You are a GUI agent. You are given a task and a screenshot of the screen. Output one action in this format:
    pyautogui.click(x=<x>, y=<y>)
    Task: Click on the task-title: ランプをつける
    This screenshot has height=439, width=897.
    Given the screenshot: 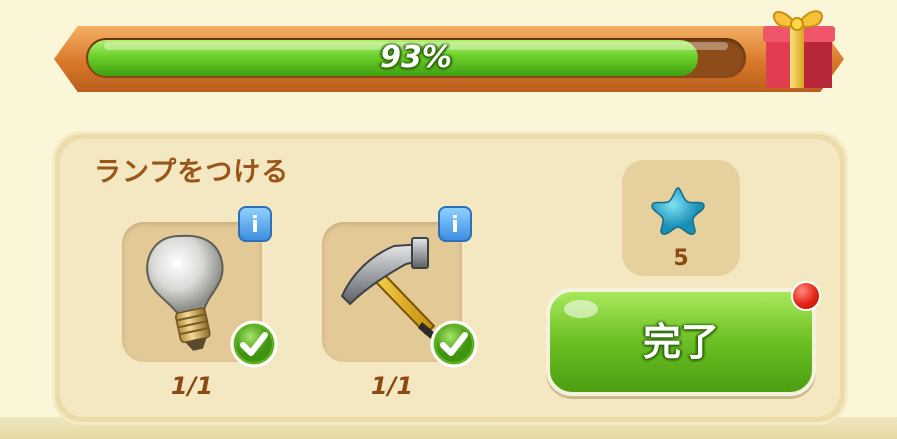 What is the action you would take?
    pyautogui.click(x=192, y=172)
    